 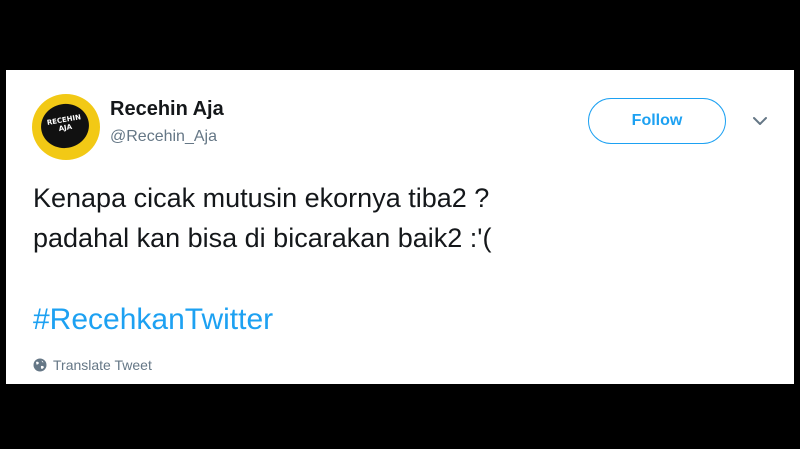 I want to click on tweet-text-line: padahal kan bisa di bicarakan baik2 :'(, so click(x=262, y=238).